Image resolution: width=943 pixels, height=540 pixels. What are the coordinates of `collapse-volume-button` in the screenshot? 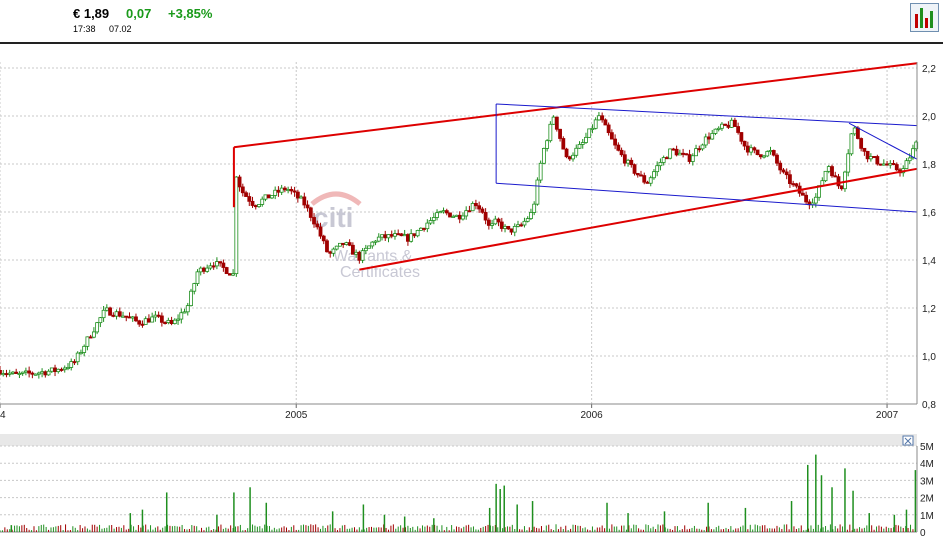 It's located at (908, 440).